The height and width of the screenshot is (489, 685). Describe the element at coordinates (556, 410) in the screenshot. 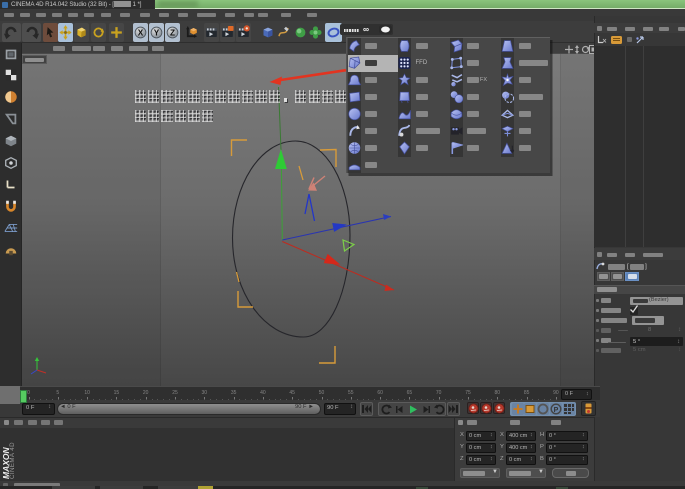

I see `svg-text: P` at that location.